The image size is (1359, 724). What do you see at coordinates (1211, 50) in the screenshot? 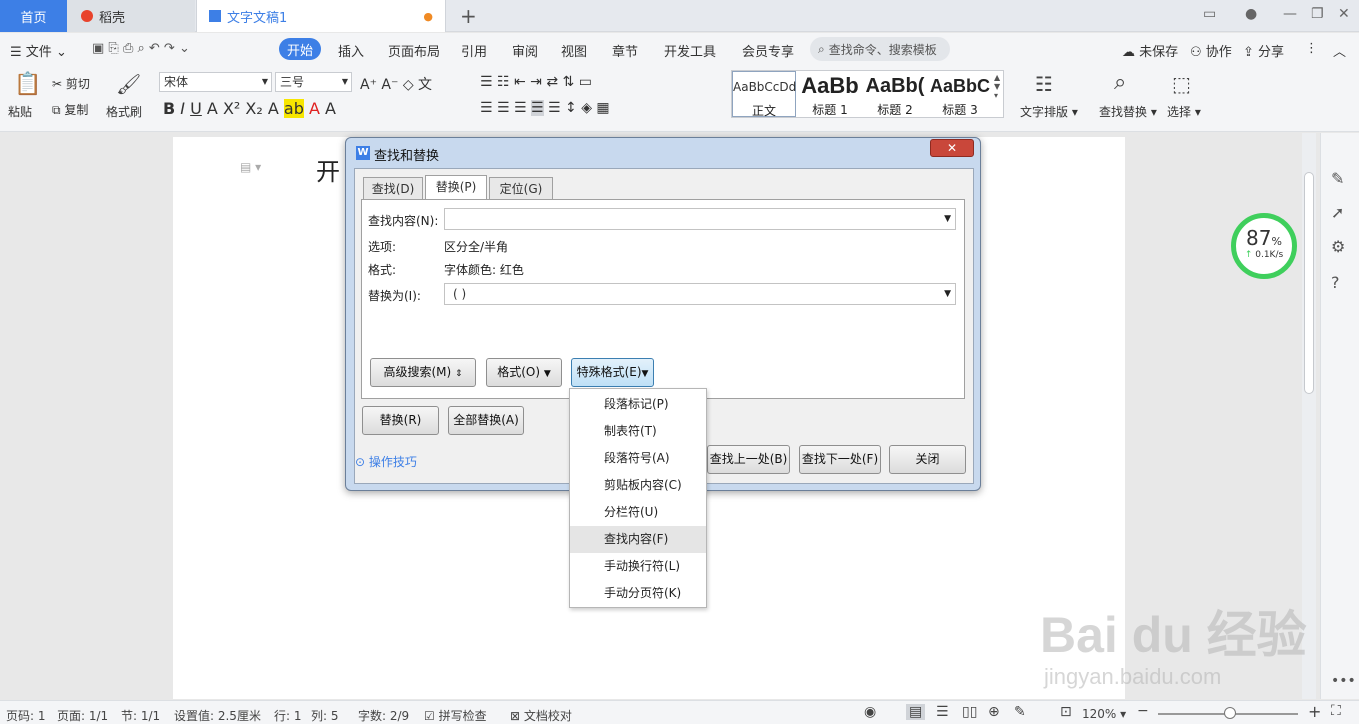
I see `collab-button: ⚇ 协作` at bounding box center [1211, 50].